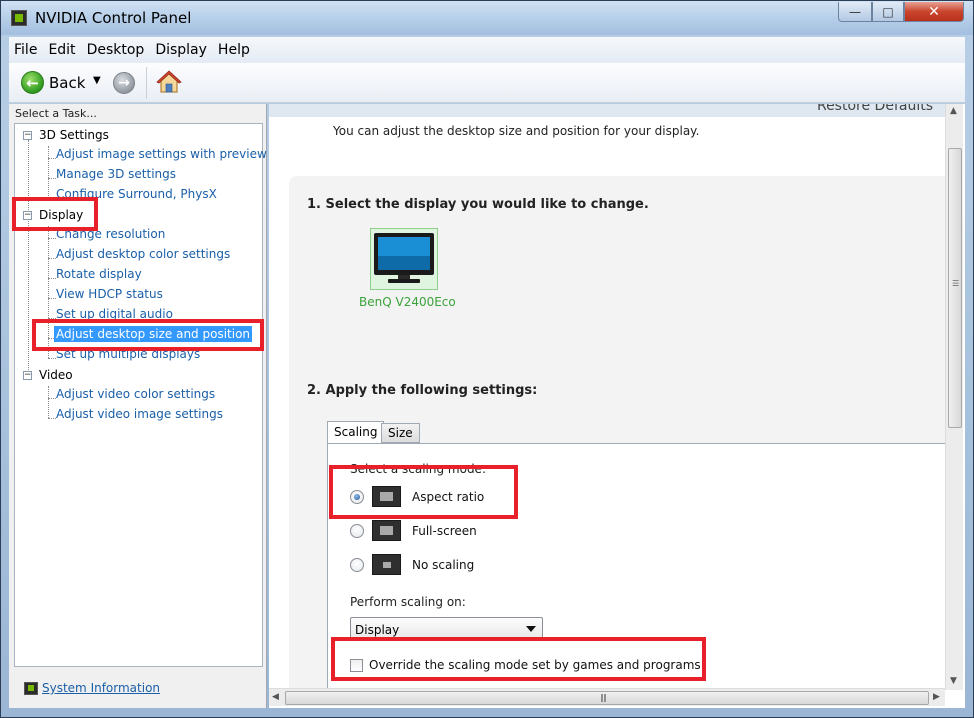 This screenshot has height=718, width=974. Describe the element at coordinates (181, 50) in the screenshot. I see `menu-display: Display` at that location.